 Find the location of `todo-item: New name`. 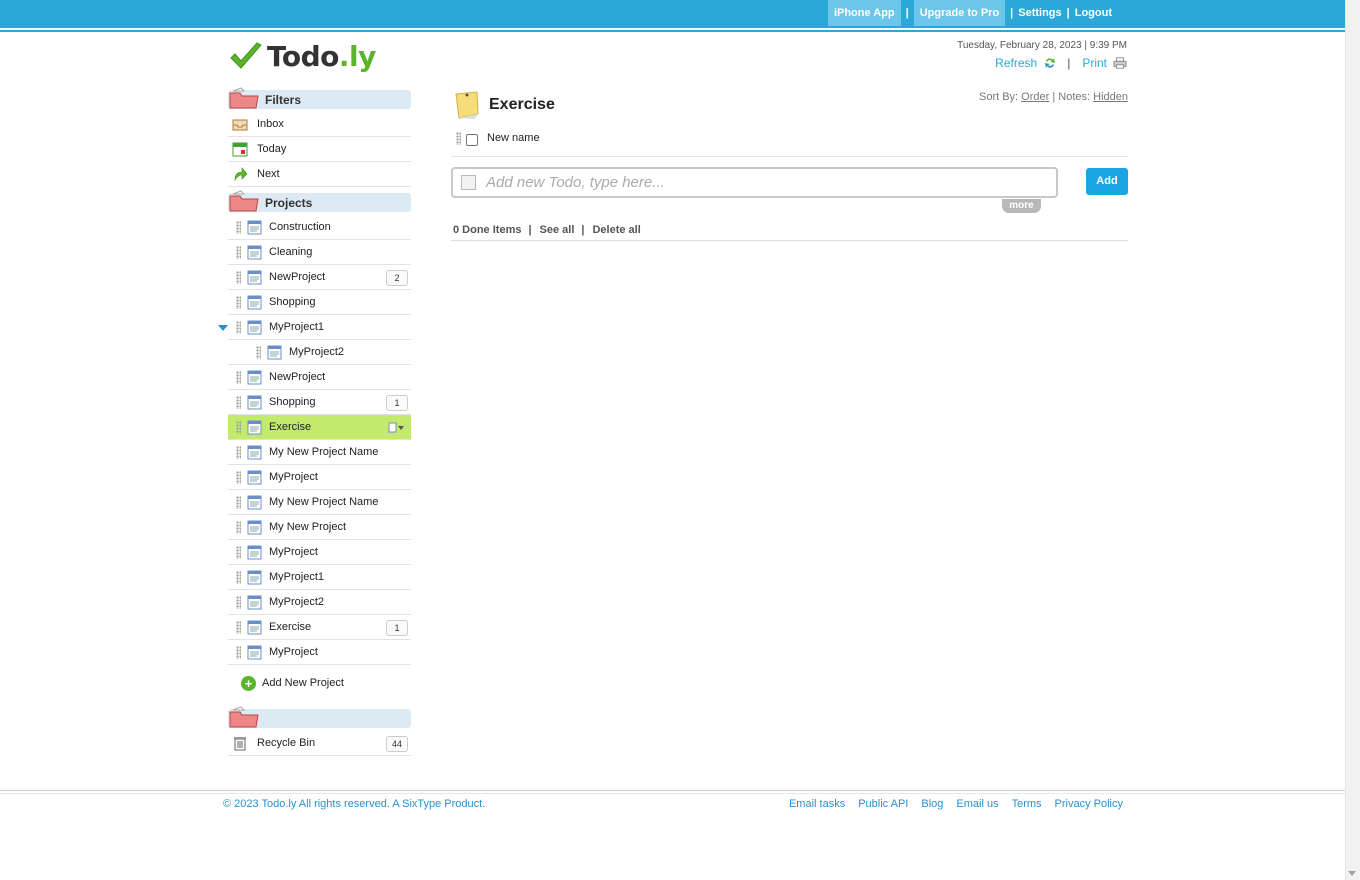

todo-item: New name is located at coordinates (789, 142).